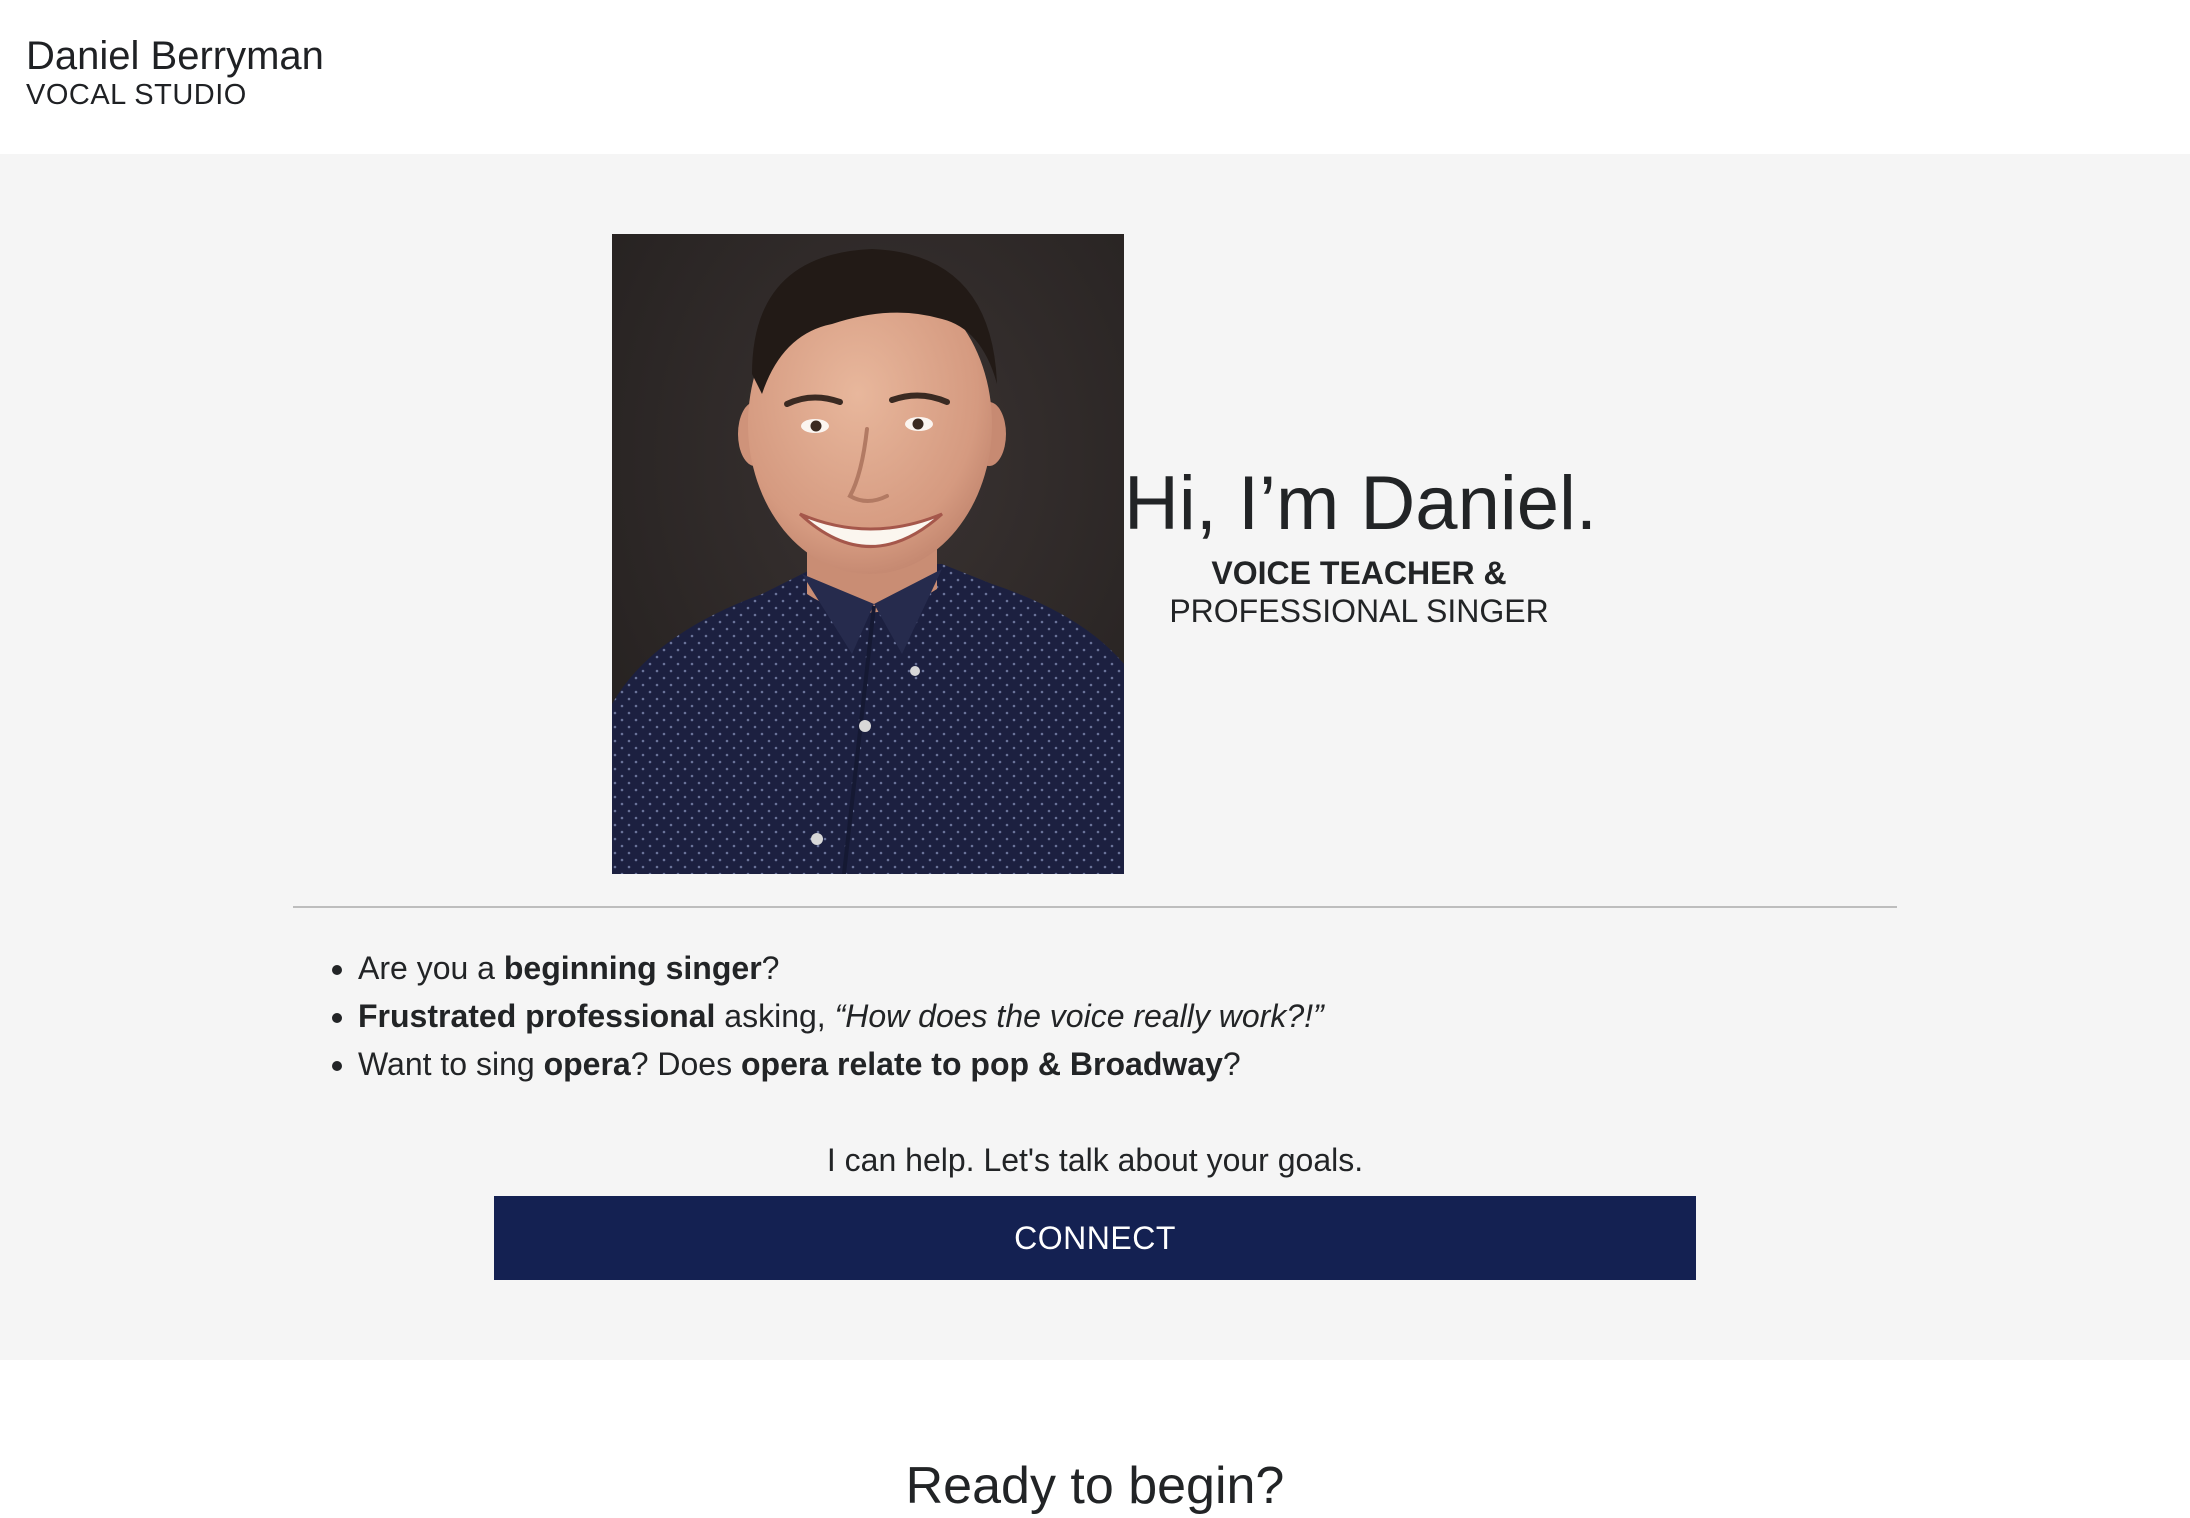 Image resolution: width=2190 pixels, height=1518 pixels. What do you see at coordinates (537, 1016) in the screenshot?
I see `pitch-emphasis: Frustrated professional` at bounding box center [537, 1016].